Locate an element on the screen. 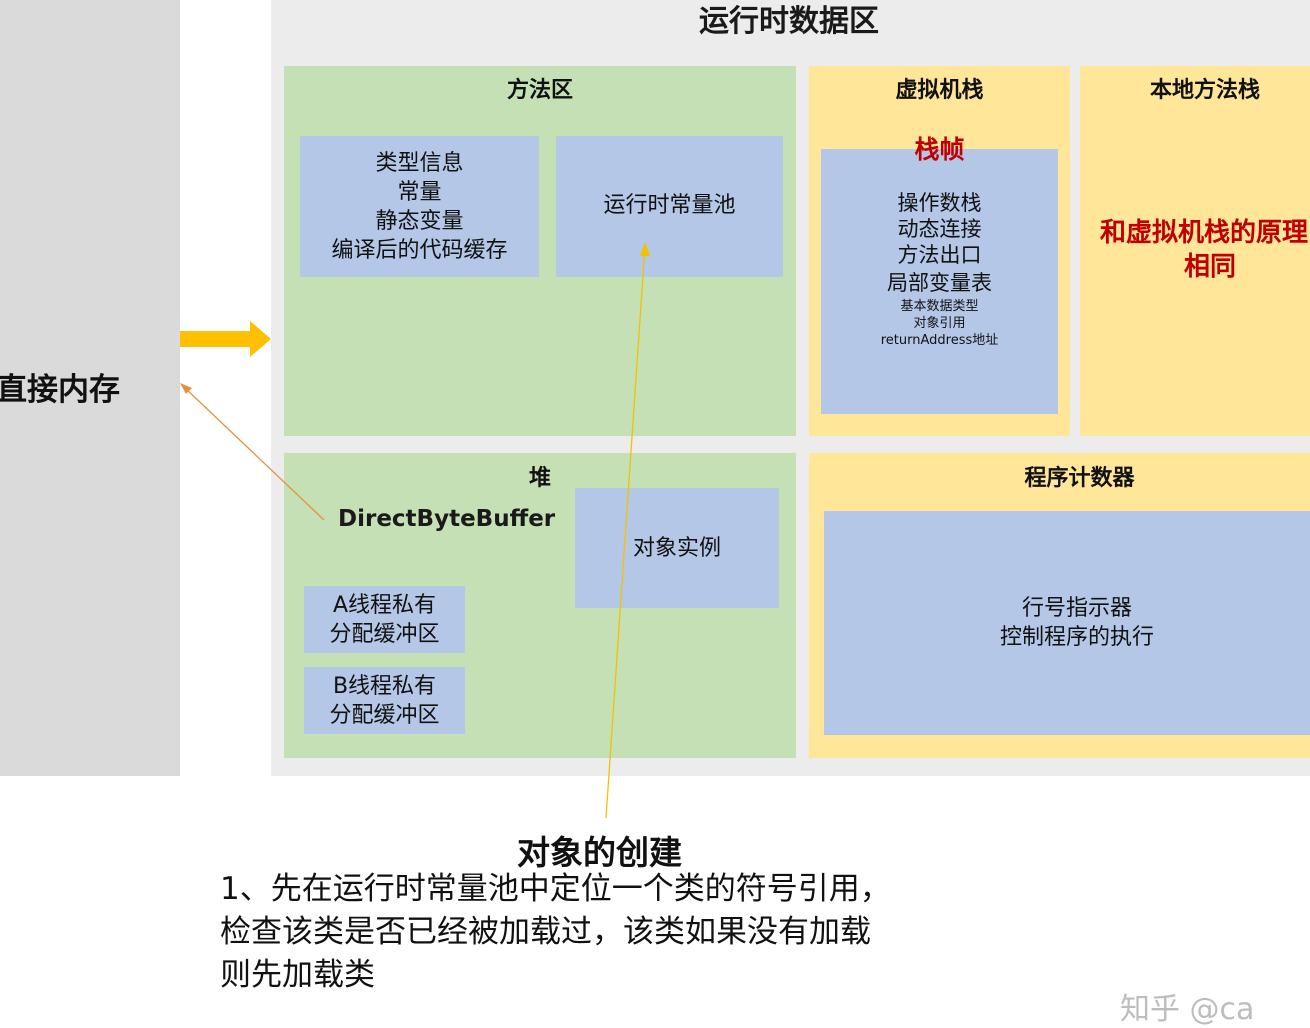  description-line: 则先加载类 is located at coordinates (297, 975).